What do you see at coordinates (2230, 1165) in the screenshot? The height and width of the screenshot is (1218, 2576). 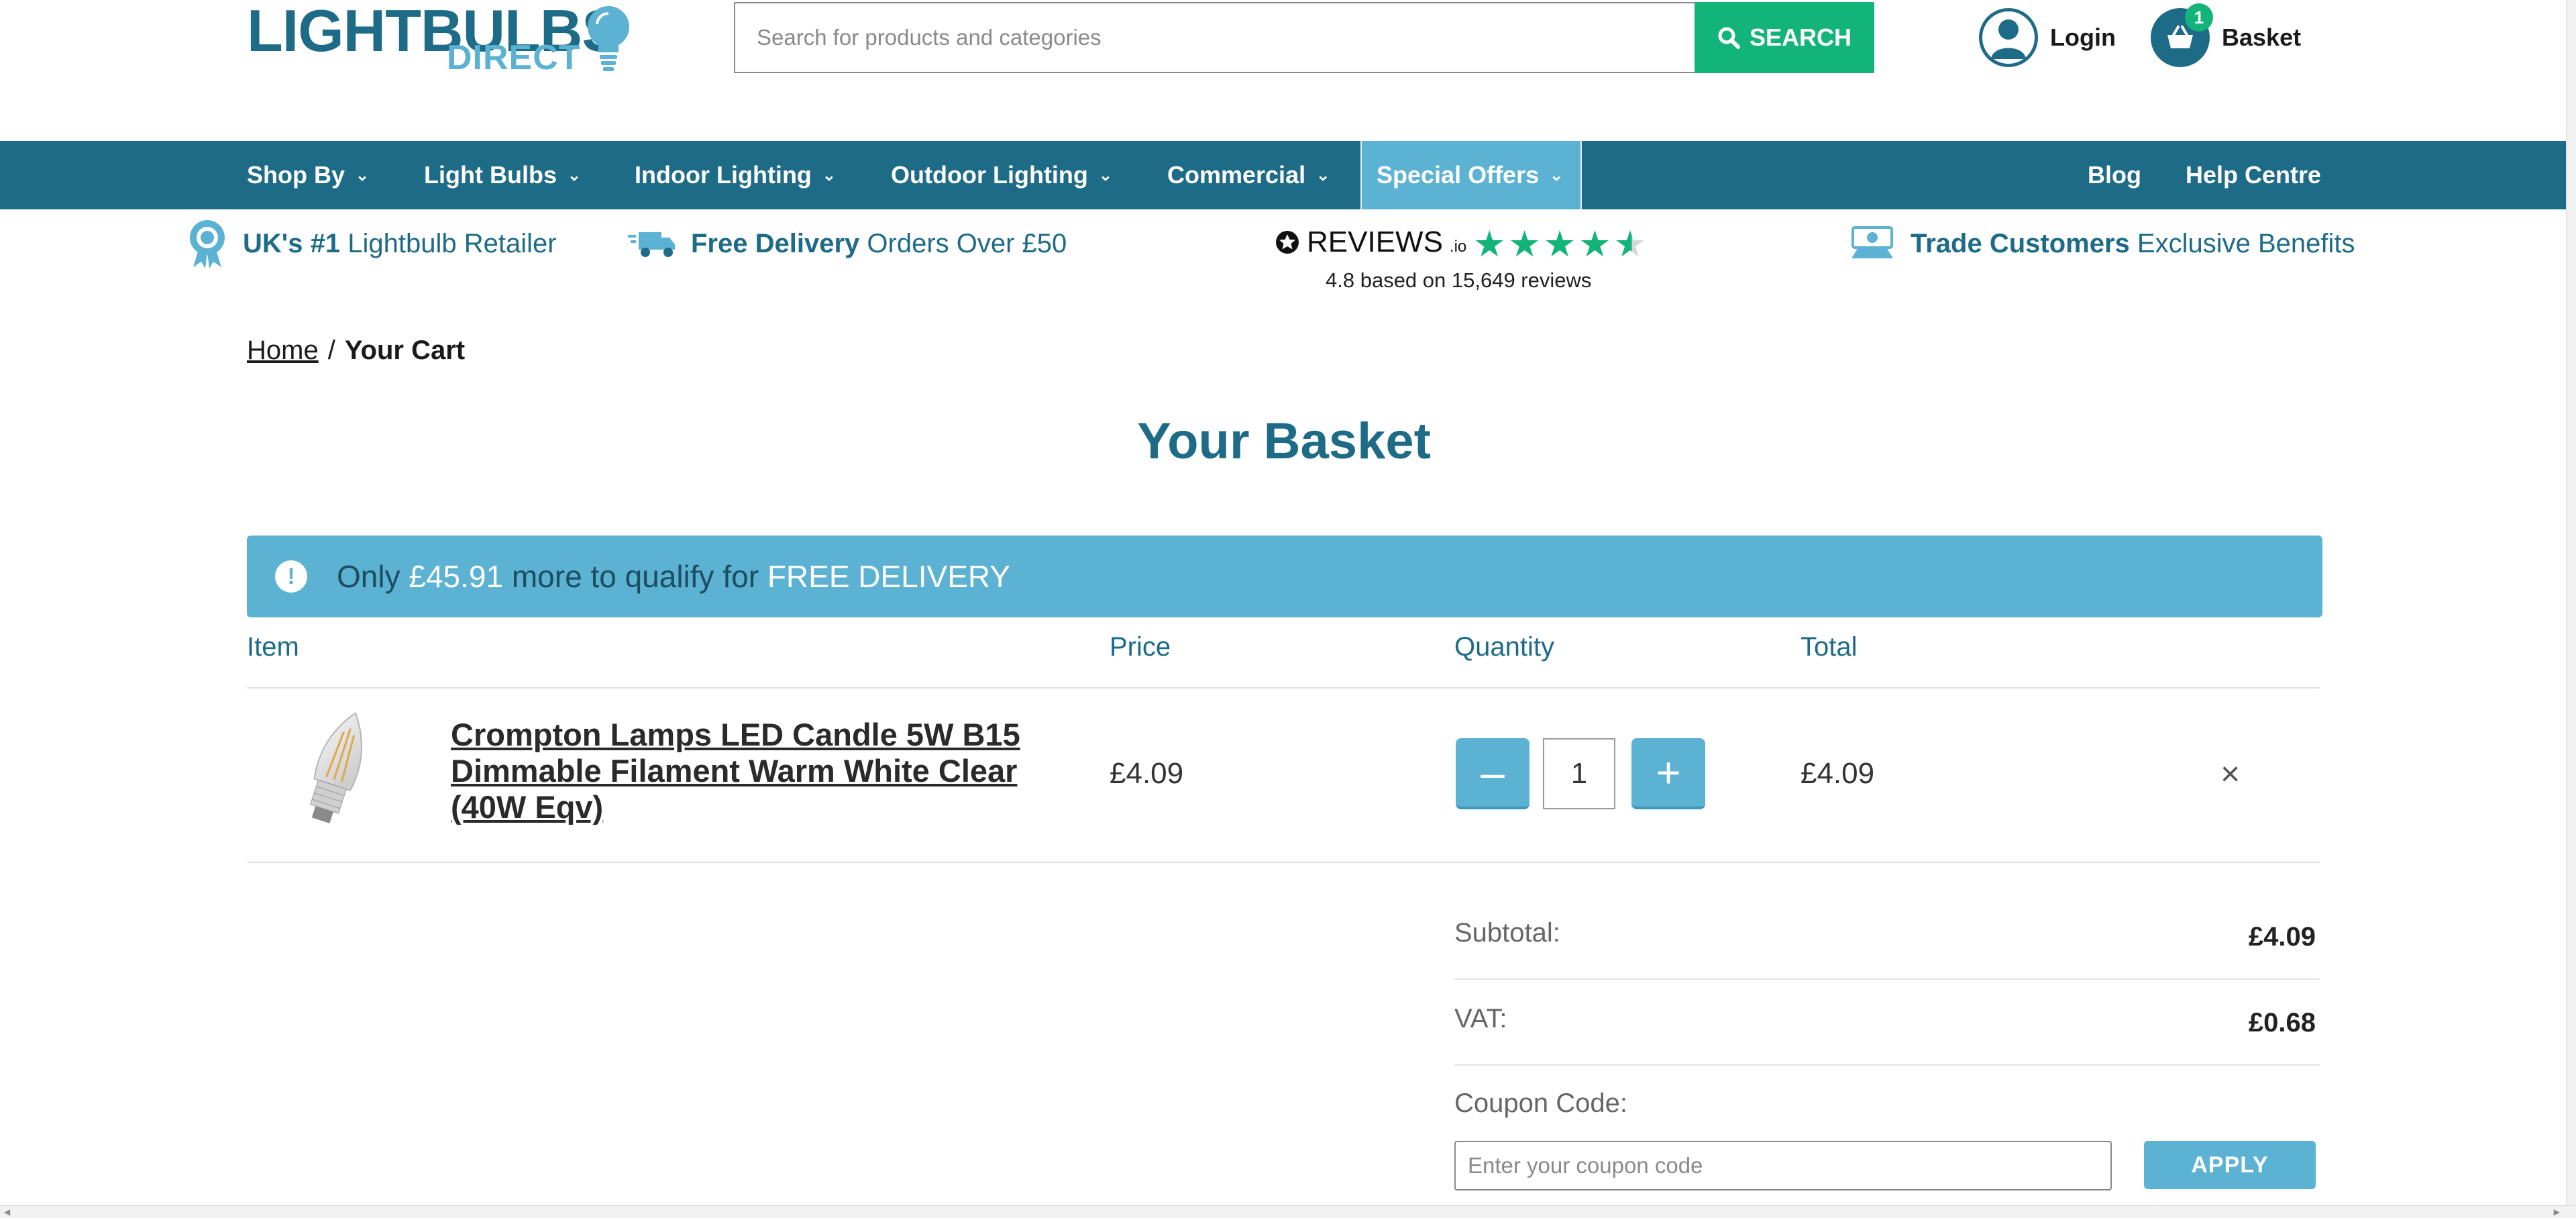 I see `apply-coupon-button: APPLY` at bounding box center [2230, 1165].